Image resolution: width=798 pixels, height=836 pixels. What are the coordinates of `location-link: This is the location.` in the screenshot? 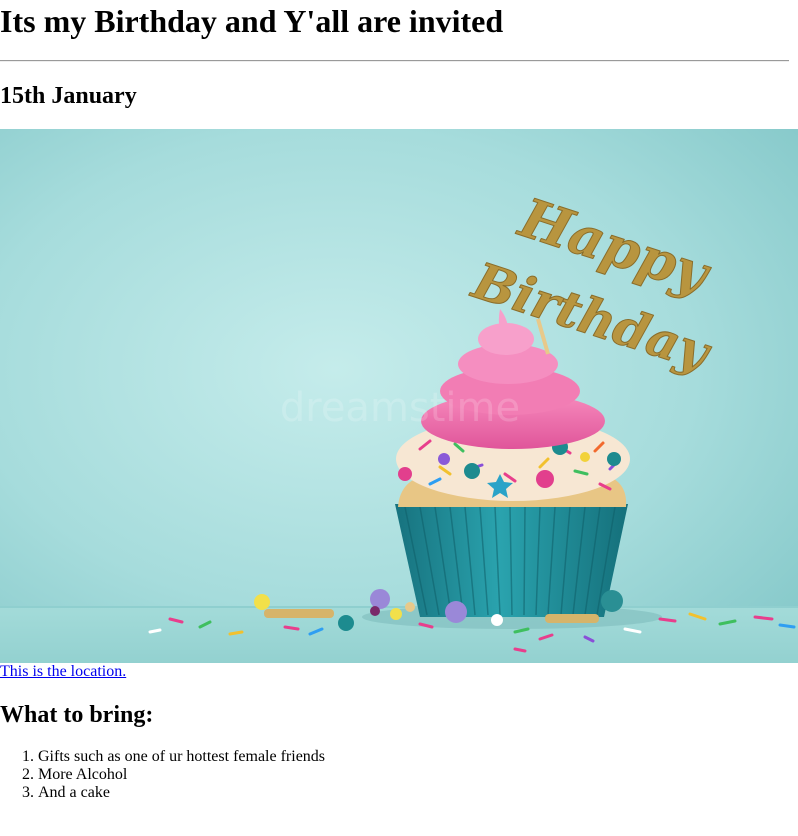 It's located at (63, 672).